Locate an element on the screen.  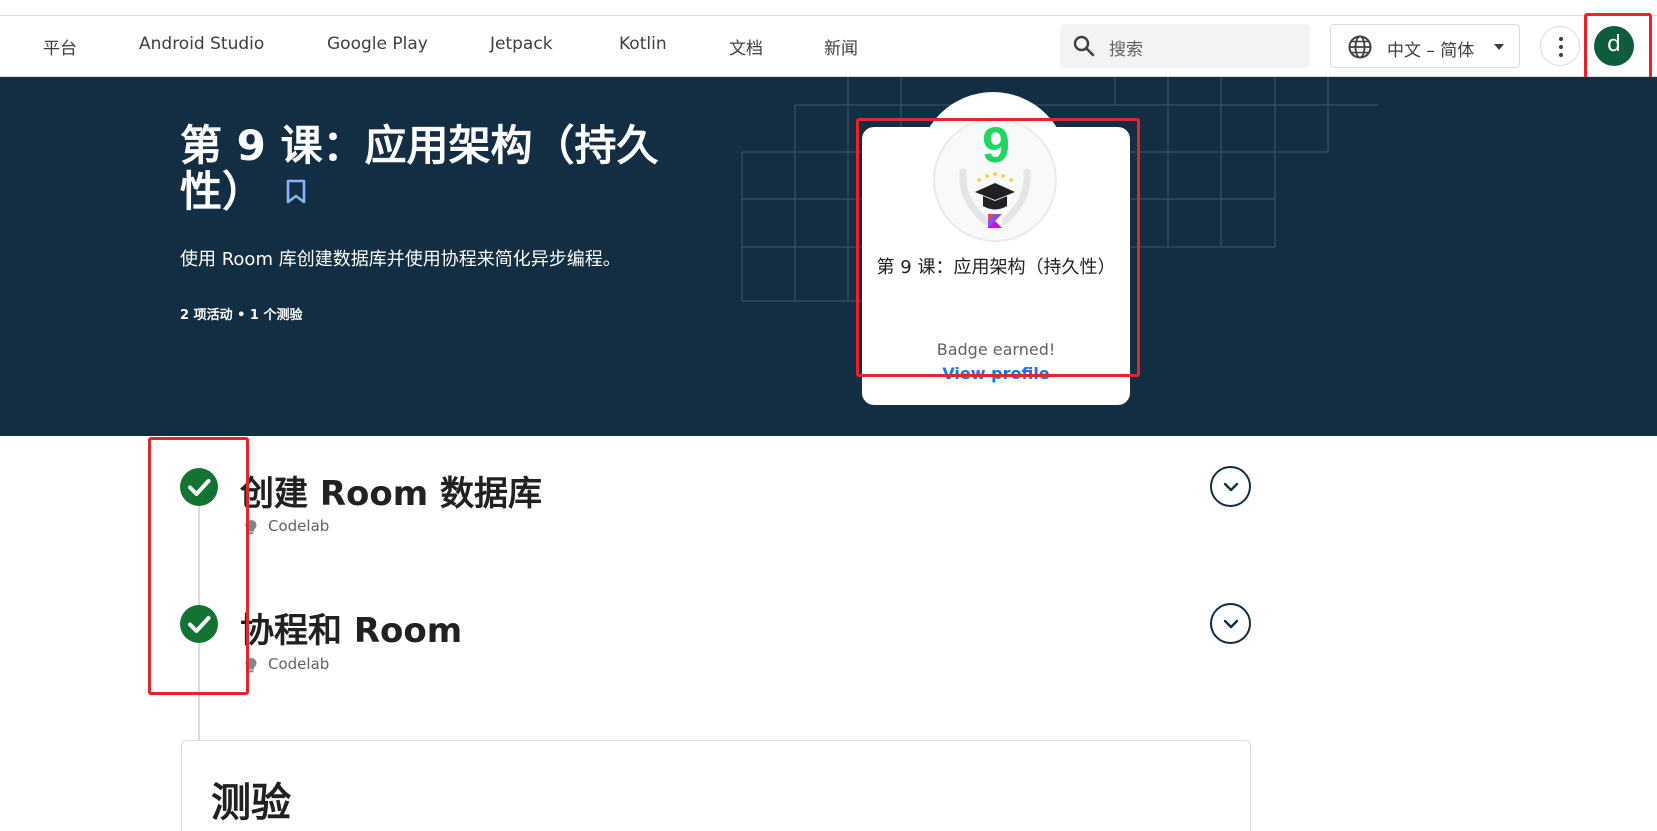
more-options-button is located at coordinates (1560, 46).